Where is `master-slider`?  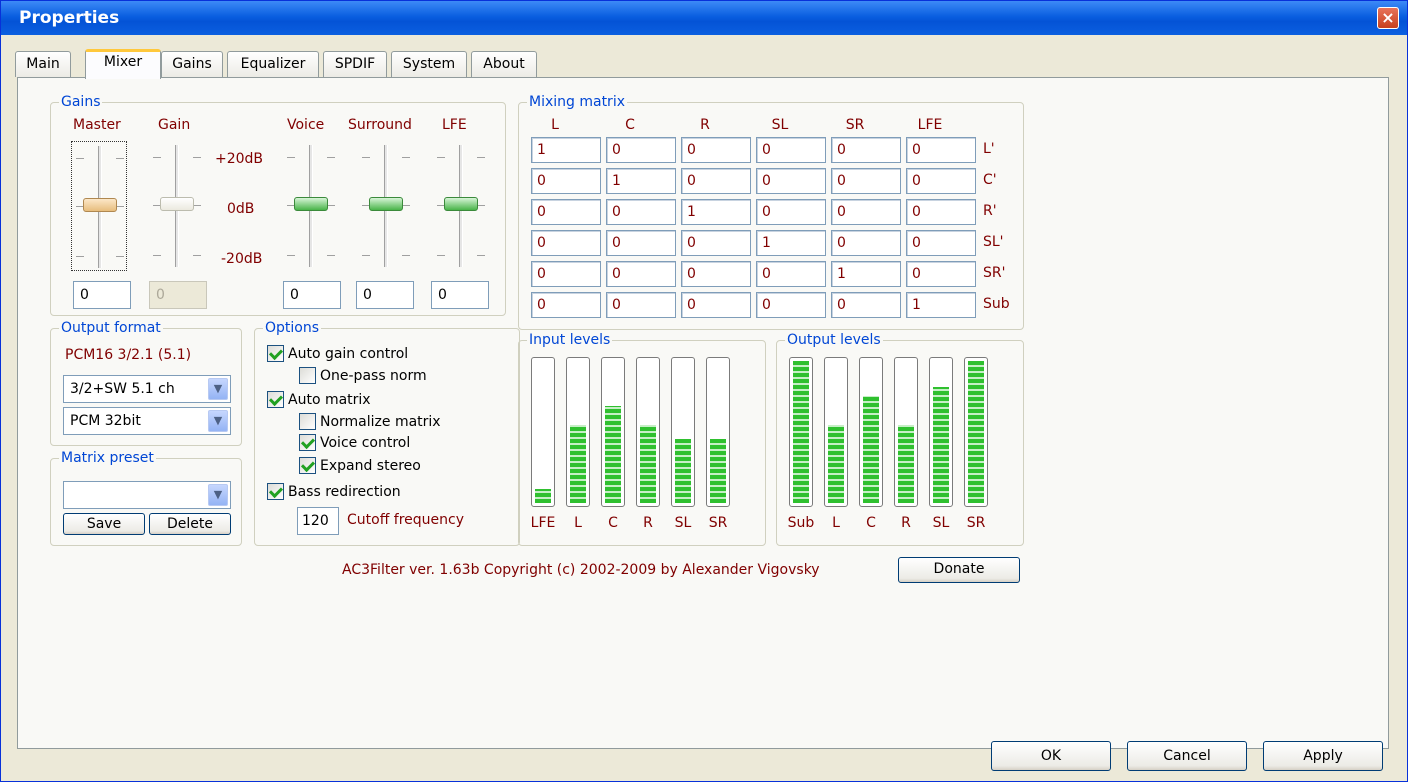
master-slider is located at coordinates (99, 206).